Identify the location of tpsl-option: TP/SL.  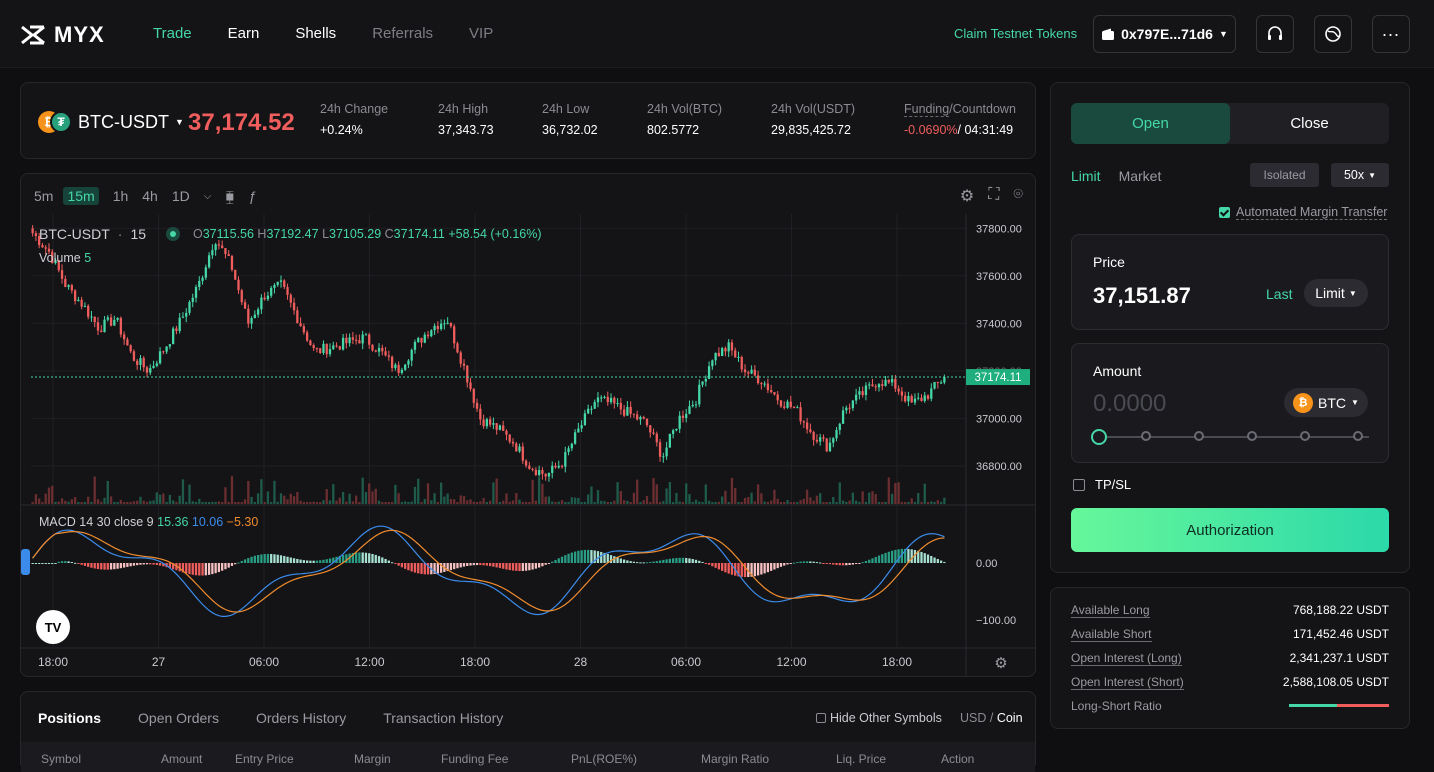
(1102, 484).